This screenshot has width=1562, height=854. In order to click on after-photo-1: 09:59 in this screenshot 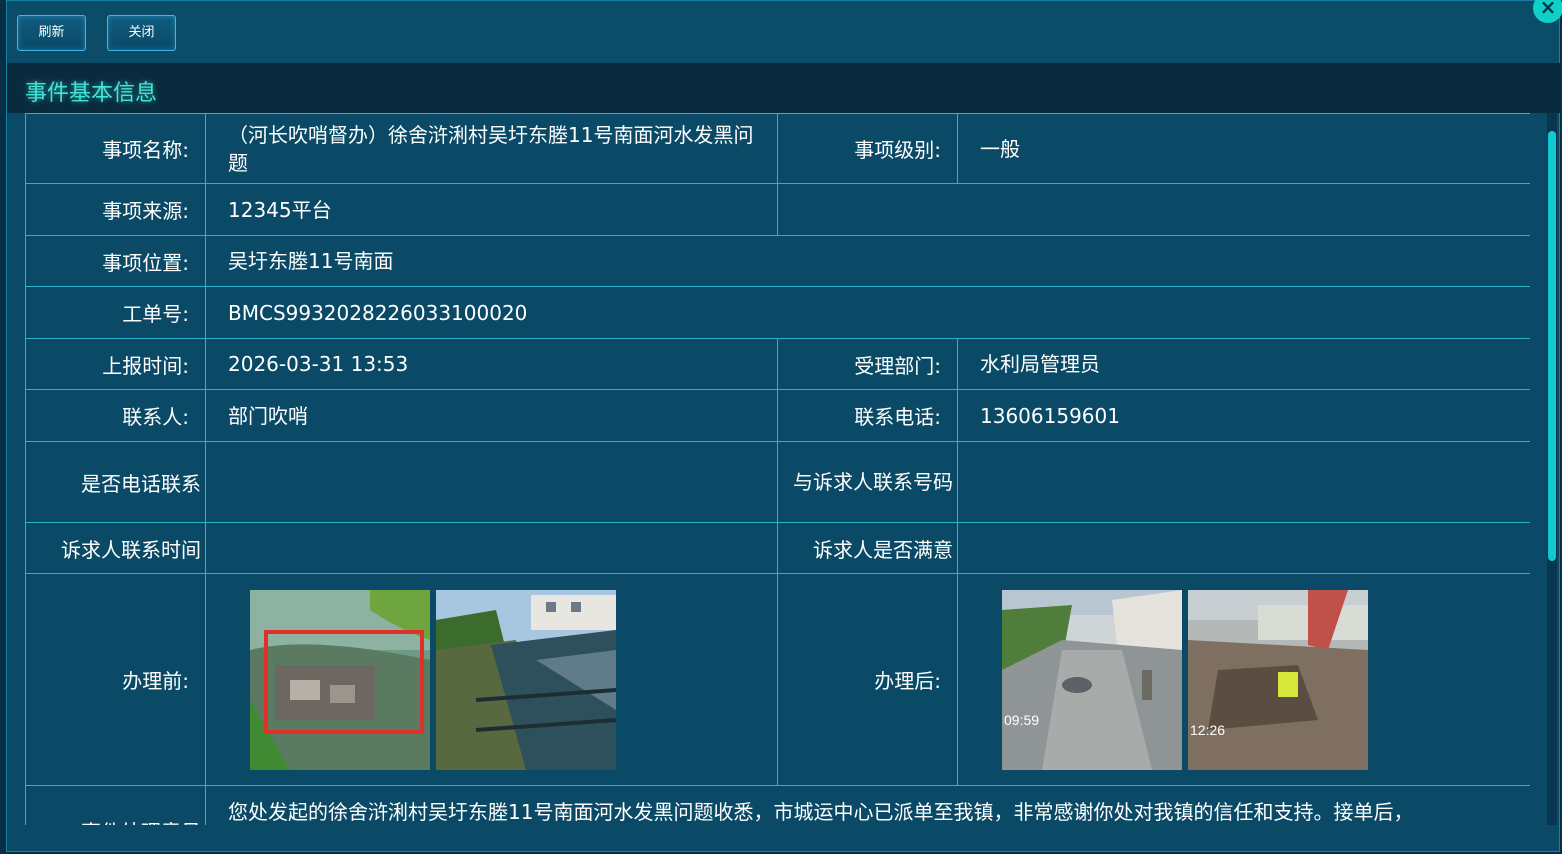, I will do `click(1092, 679)`.